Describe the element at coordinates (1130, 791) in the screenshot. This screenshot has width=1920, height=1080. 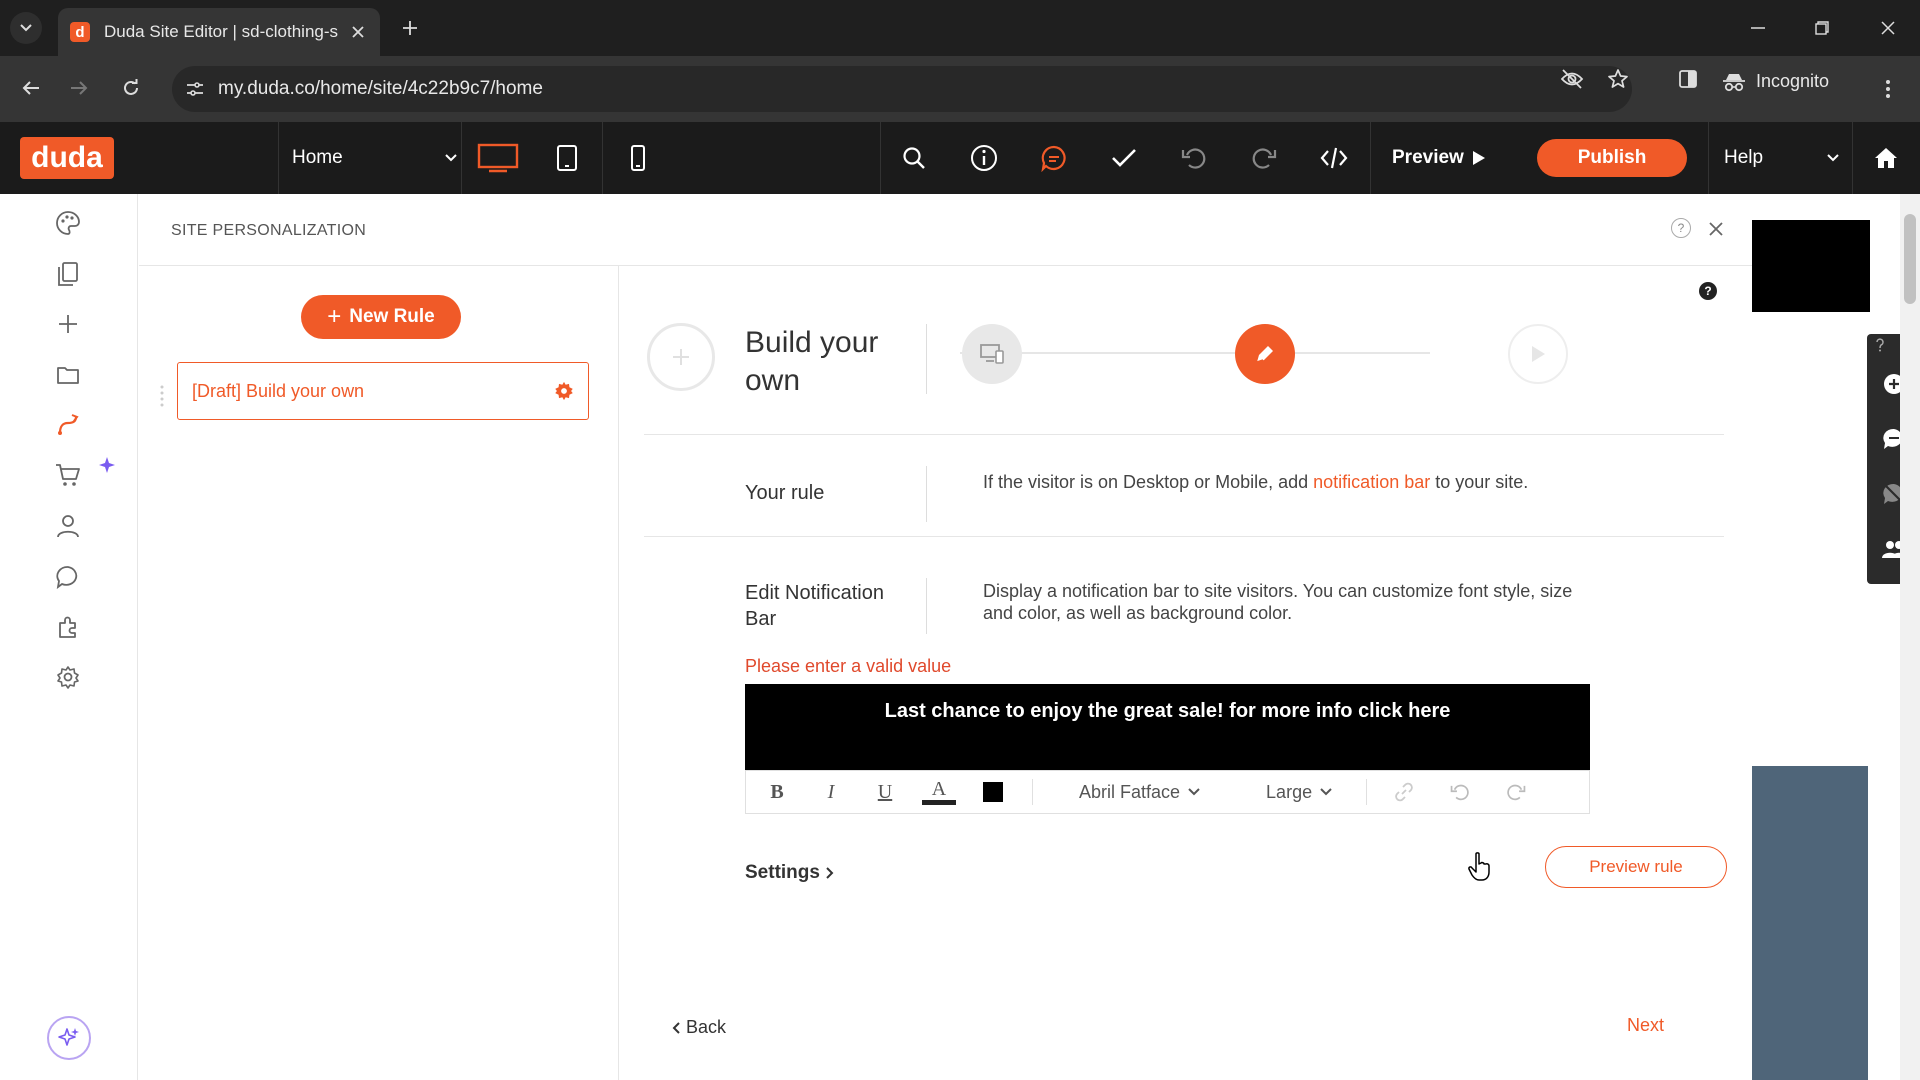
I see `font-family-value: Abril Fatface` at that location.